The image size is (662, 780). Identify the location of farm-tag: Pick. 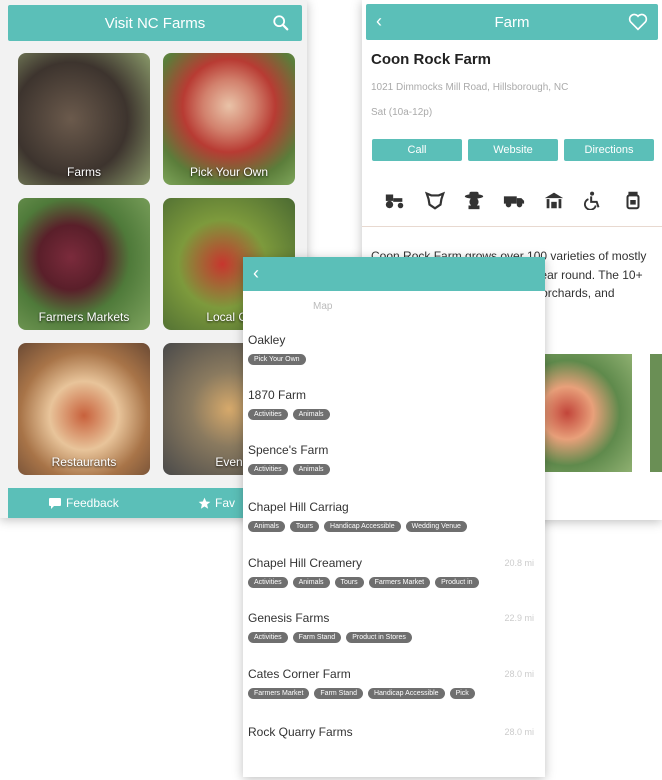
(462, 693).